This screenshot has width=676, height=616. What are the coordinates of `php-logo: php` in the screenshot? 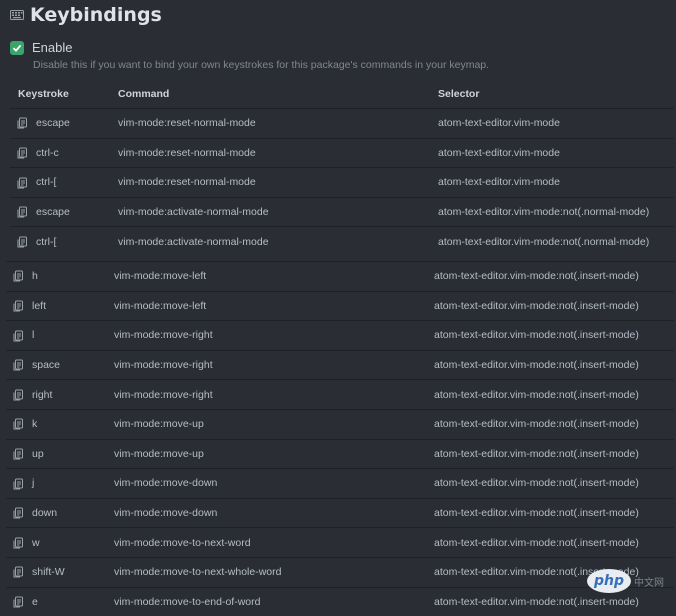 It's located at (609, 581).